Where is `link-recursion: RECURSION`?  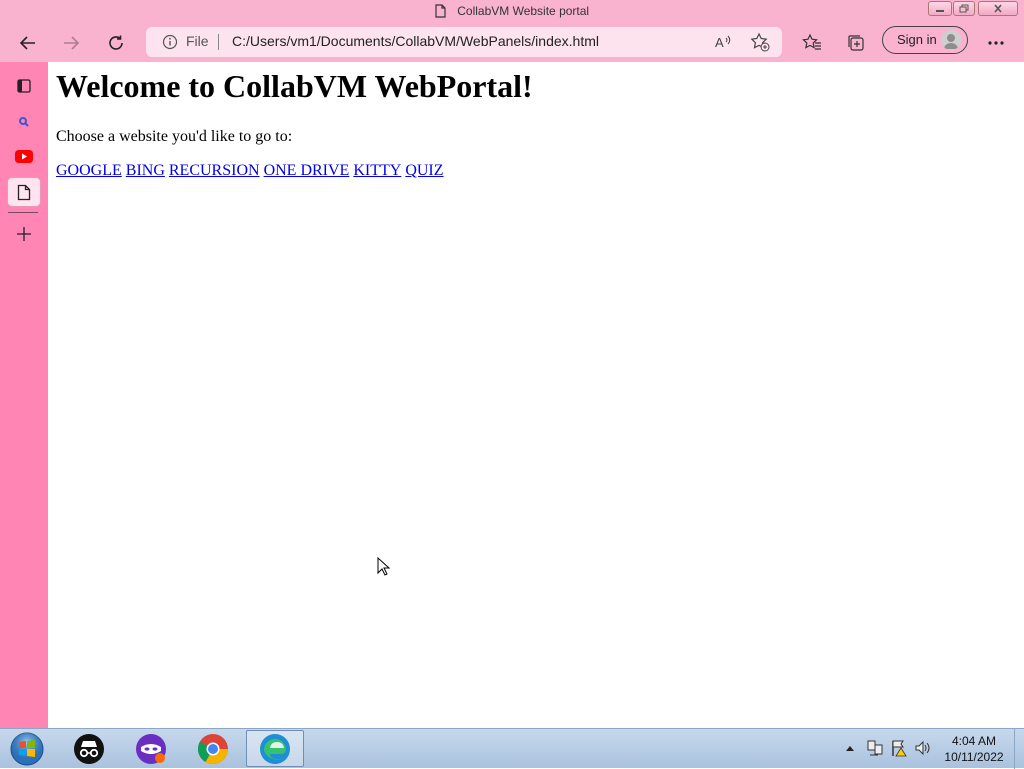 link-recursion: RECURSION is located at coordinates (214, 170).